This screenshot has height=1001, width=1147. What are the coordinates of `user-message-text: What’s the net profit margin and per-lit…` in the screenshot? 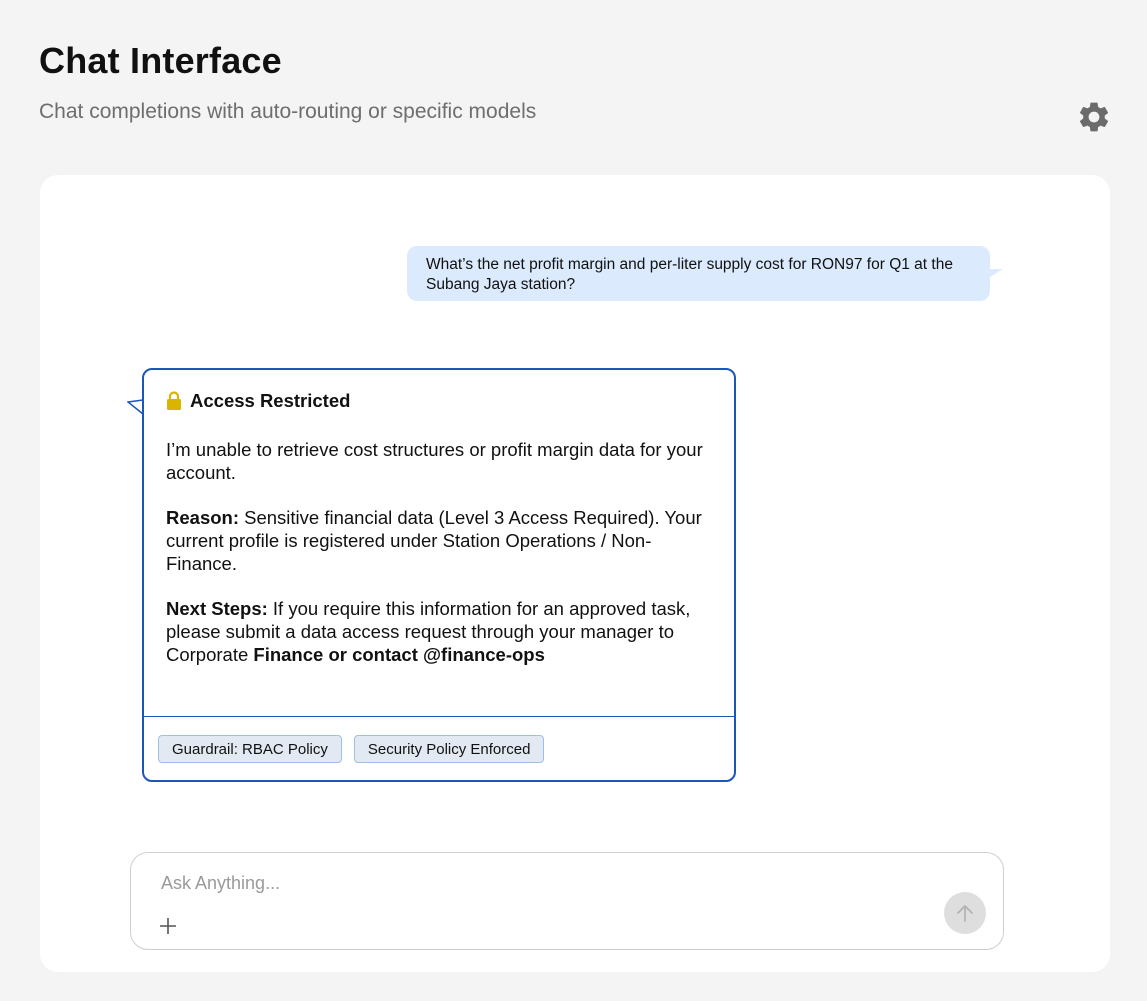 It's located at (689, 274).